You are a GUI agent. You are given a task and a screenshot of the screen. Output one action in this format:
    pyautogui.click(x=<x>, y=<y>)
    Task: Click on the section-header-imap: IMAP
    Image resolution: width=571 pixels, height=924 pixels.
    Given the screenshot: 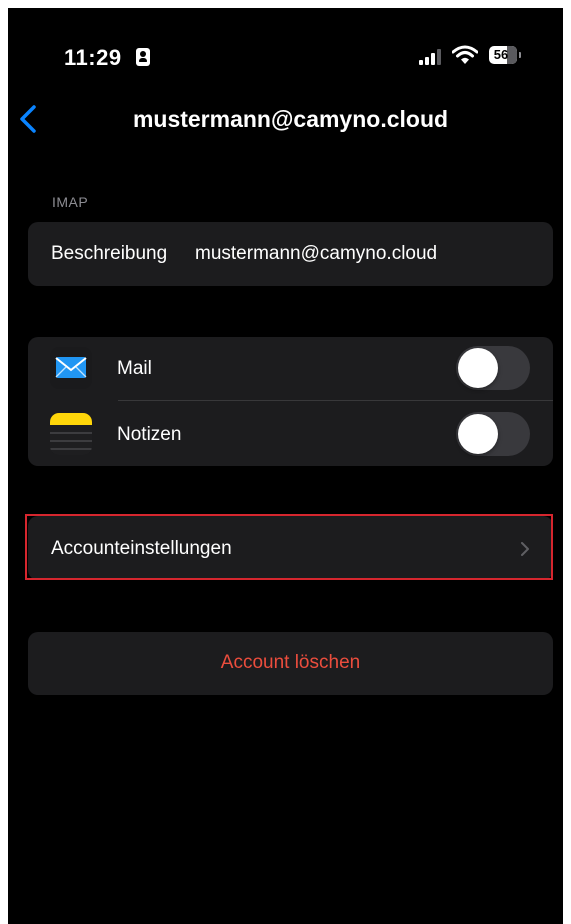 What is the action you would take?
    pyautogui.click(x=70, y=202)
    